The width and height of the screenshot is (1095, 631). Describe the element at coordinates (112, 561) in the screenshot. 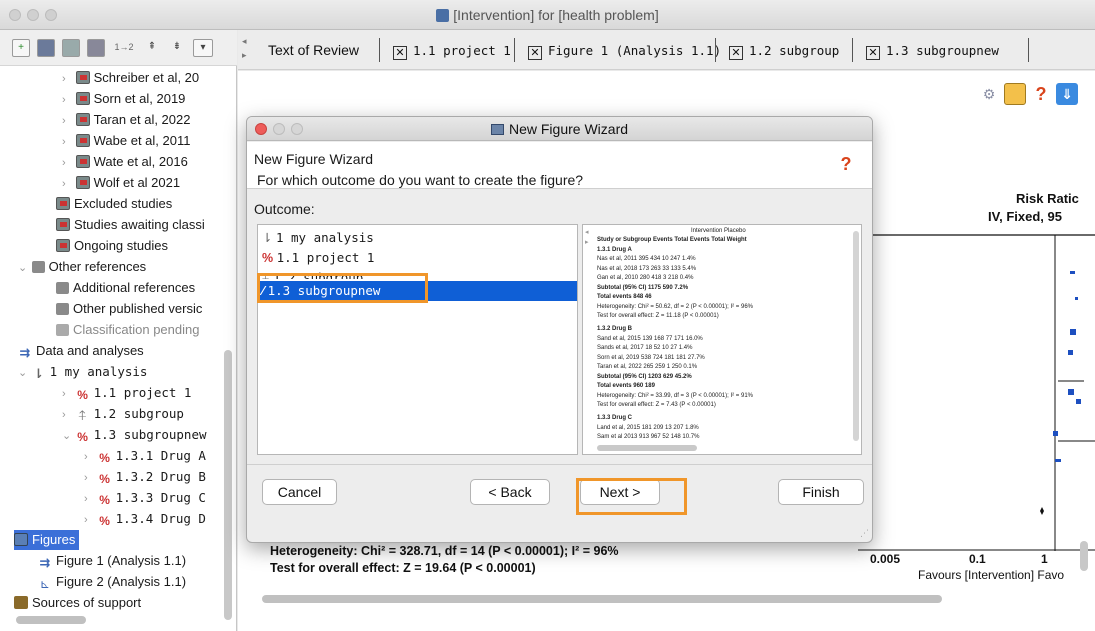

I see `tree-figure-1: ⇉ Figure 1 (Analysis 1.1)` at that location.